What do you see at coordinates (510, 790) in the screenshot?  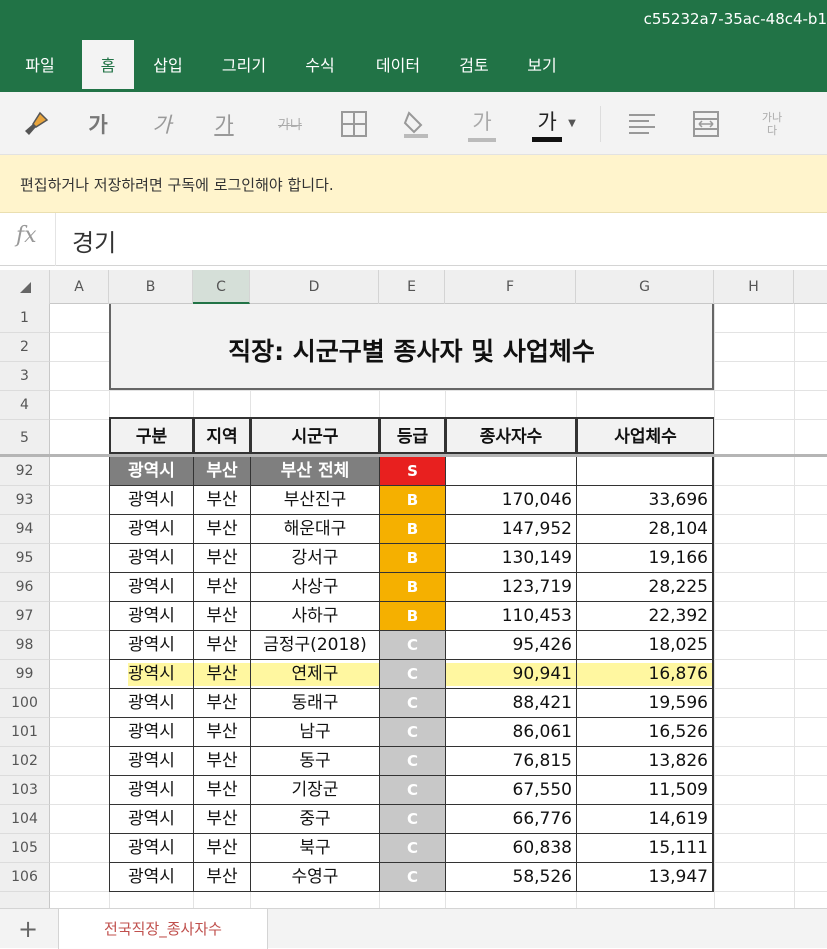 I see `cell-workers: 67,550` at bounding box center [510, 790].